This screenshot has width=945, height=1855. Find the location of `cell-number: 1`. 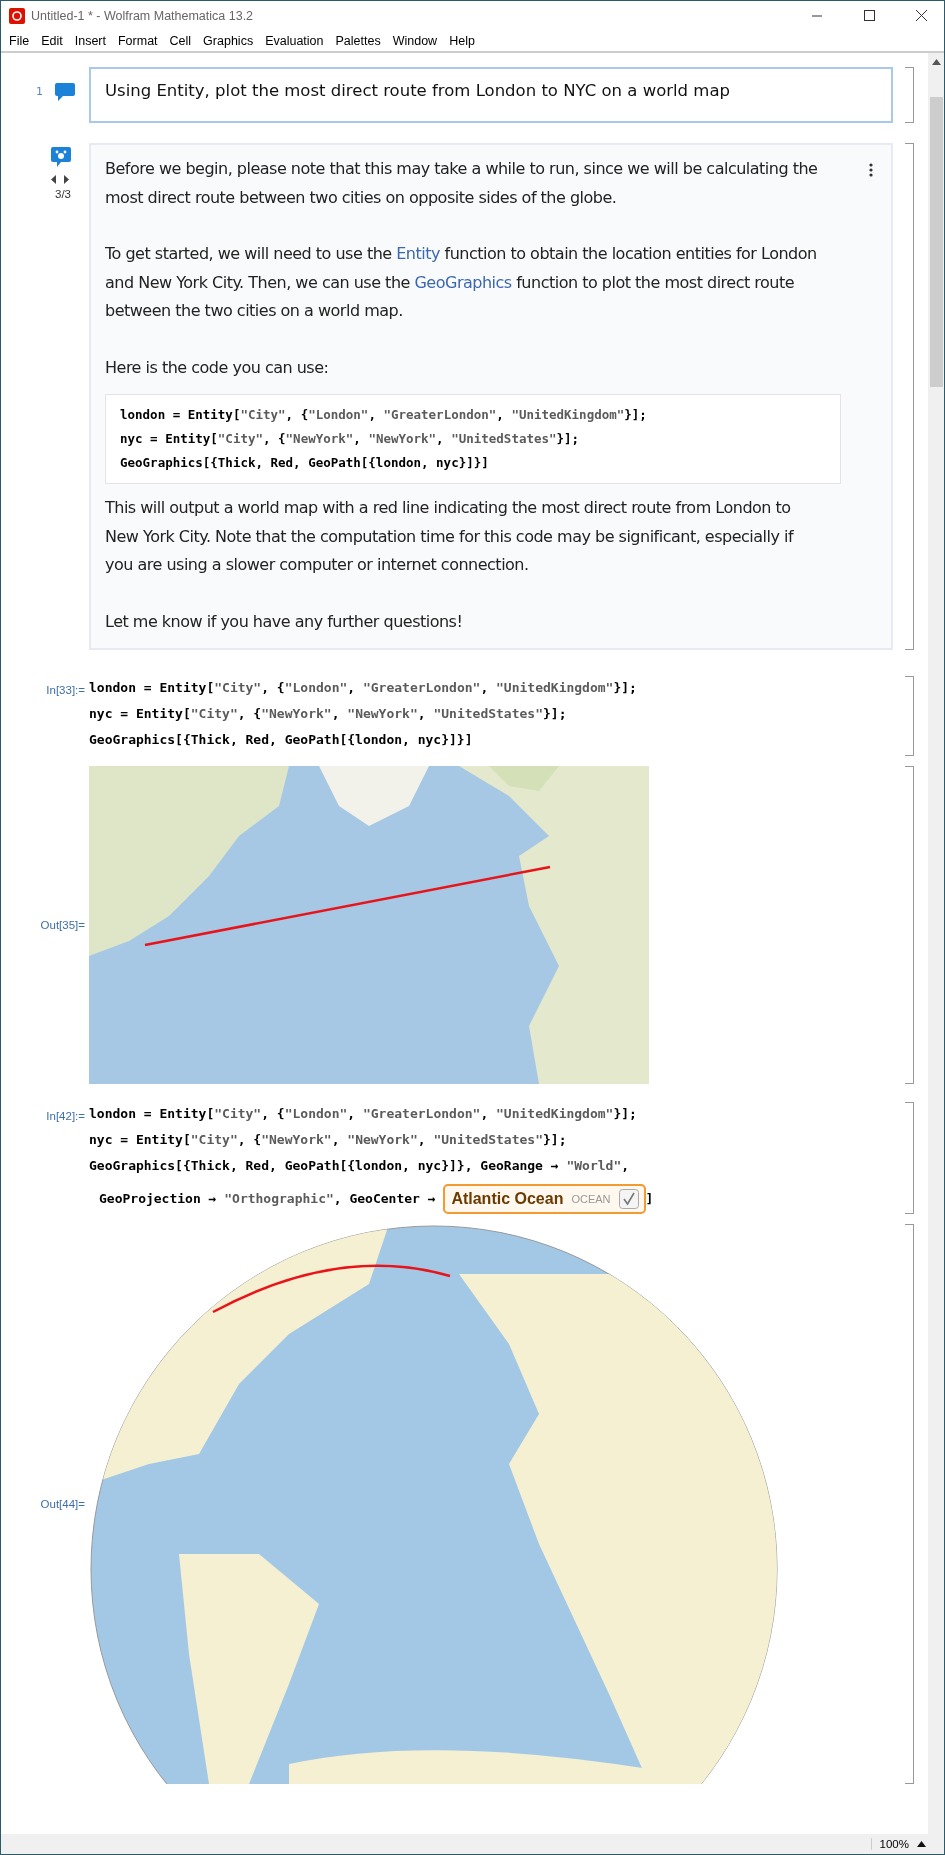

cell-number: 1 is located at coordinates (39, 92).